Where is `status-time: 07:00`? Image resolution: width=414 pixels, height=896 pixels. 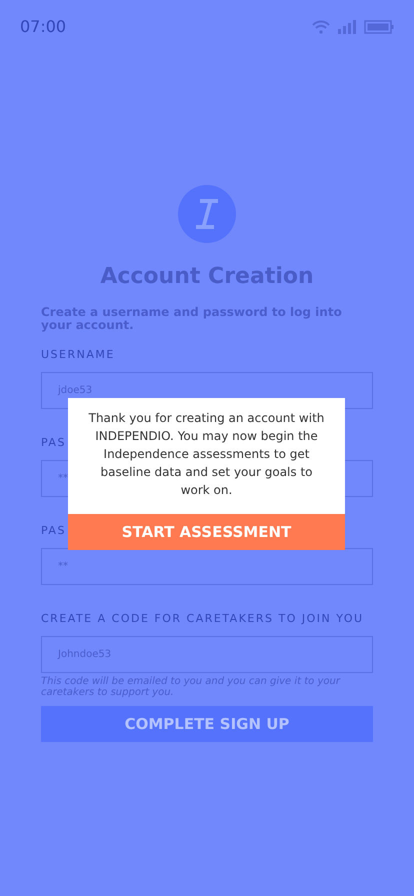 status-time: 07:00 is located at coordinates (43, 27).